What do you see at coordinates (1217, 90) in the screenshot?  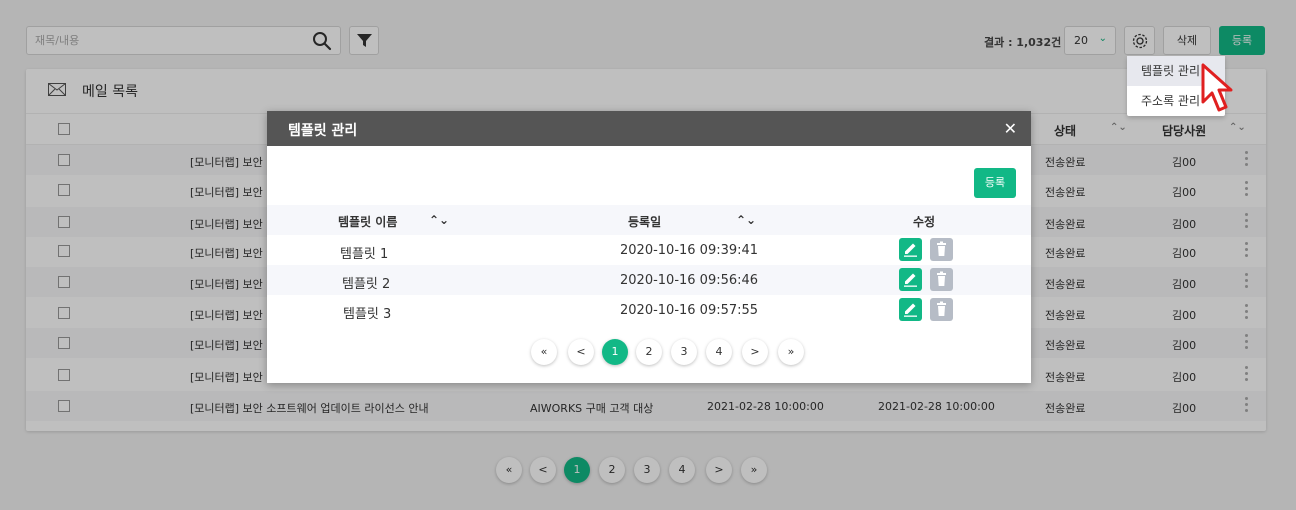 I see `mouse-cursor-icon` at bounding box center [1217, 90].